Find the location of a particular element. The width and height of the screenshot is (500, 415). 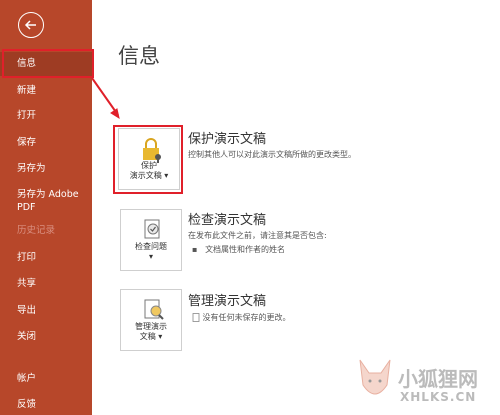

protect-highlight-box is located at coordinates (148, 159).